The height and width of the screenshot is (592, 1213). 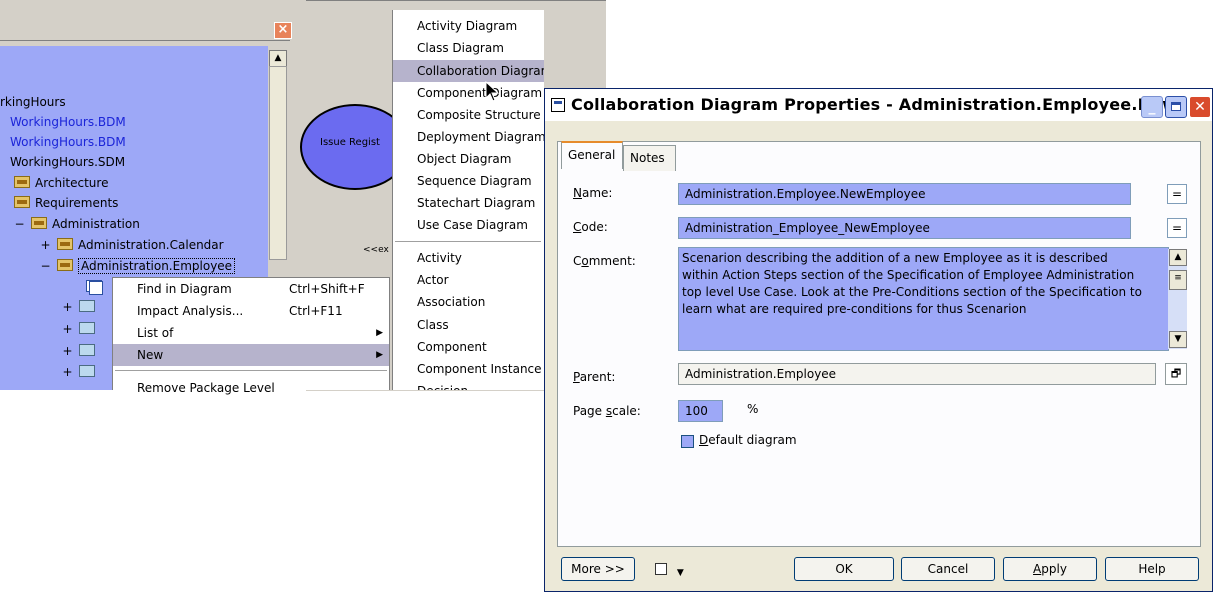 What do you see at coordinates (251, 355) in the screenshot?
I see `menu-item-new: New ▶` at bounding box center [251, 355].